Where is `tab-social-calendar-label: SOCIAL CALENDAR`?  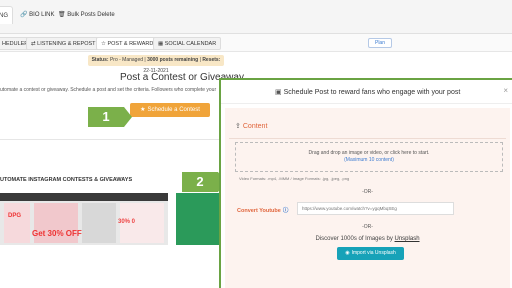
tab-social-calendar-label: SOCIAL CALENDAR is located at coordinates (190, 44).